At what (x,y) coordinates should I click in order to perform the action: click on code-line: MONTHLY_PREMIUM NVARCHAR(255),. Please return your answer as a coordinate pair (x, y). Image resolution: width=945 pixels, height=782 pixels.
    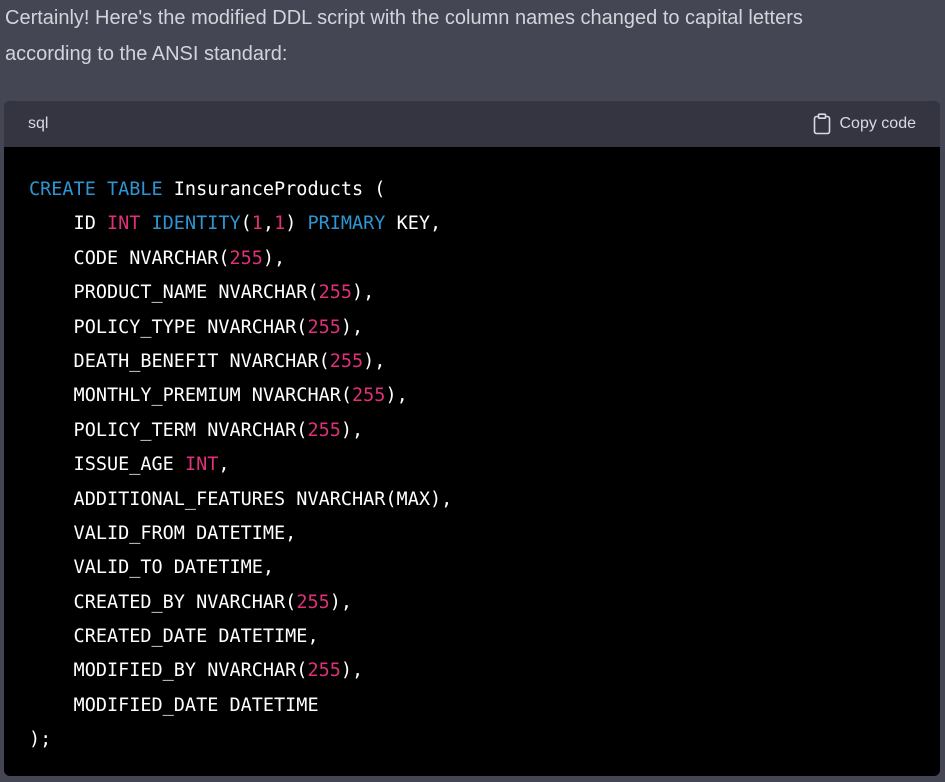
    Looking at the image, I should click on (472, 396).